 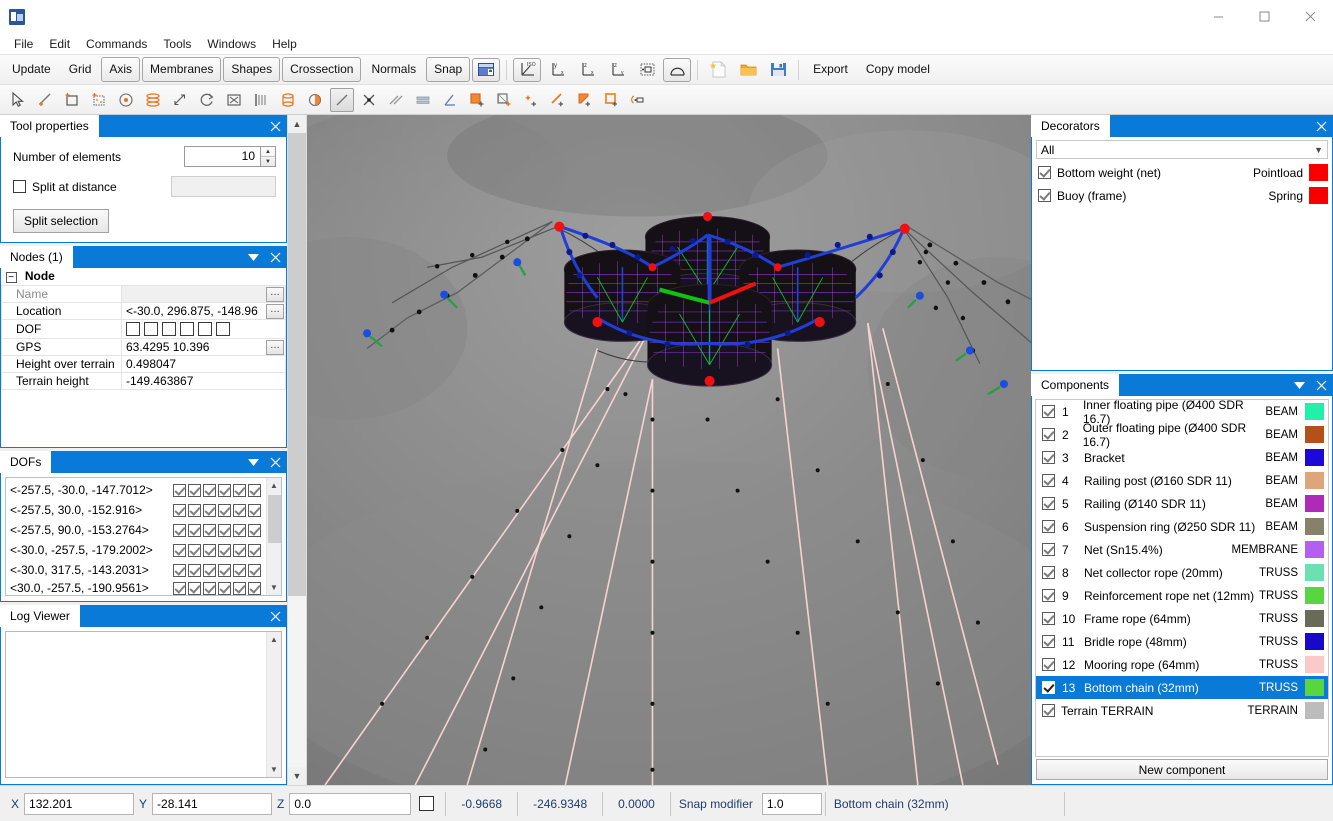 I want to click on dofs-tab: DOFs, so click(x=26, y=462).